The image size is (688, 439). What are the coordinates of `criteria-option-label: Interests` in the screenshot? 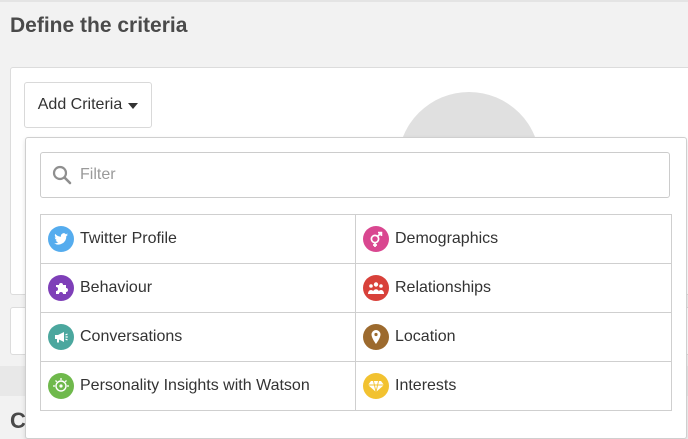 It's located at (426, 385).